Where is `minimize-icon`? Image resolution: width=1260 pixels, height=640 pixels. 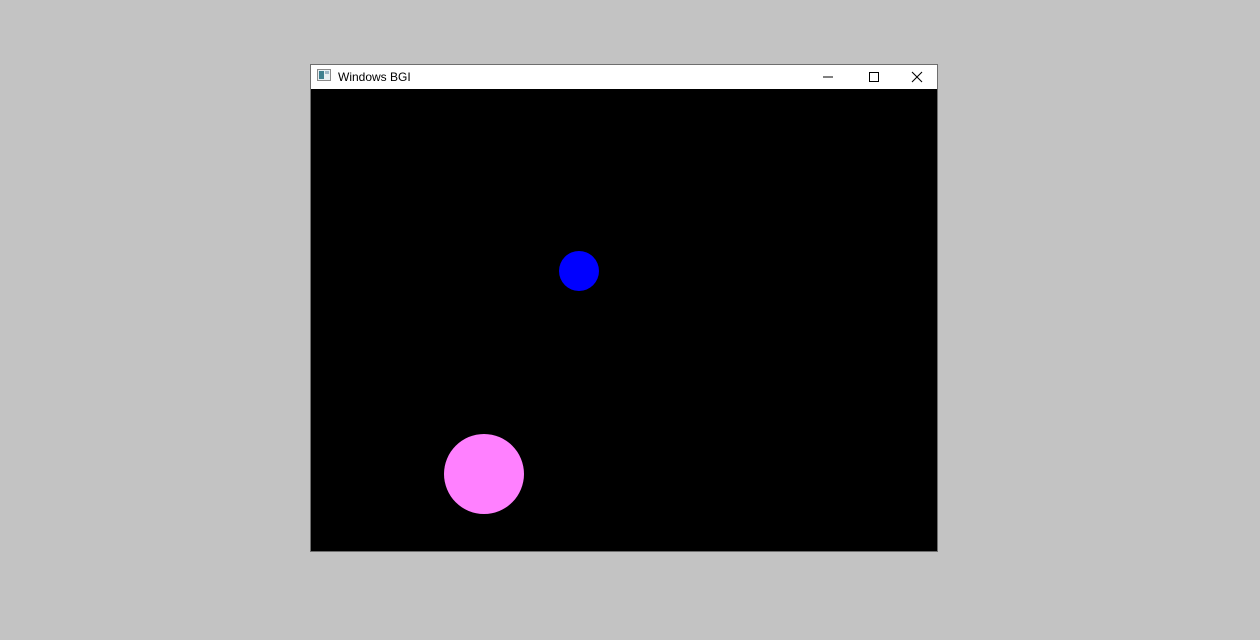 minimize-icon is located at coordinates (828, 77).